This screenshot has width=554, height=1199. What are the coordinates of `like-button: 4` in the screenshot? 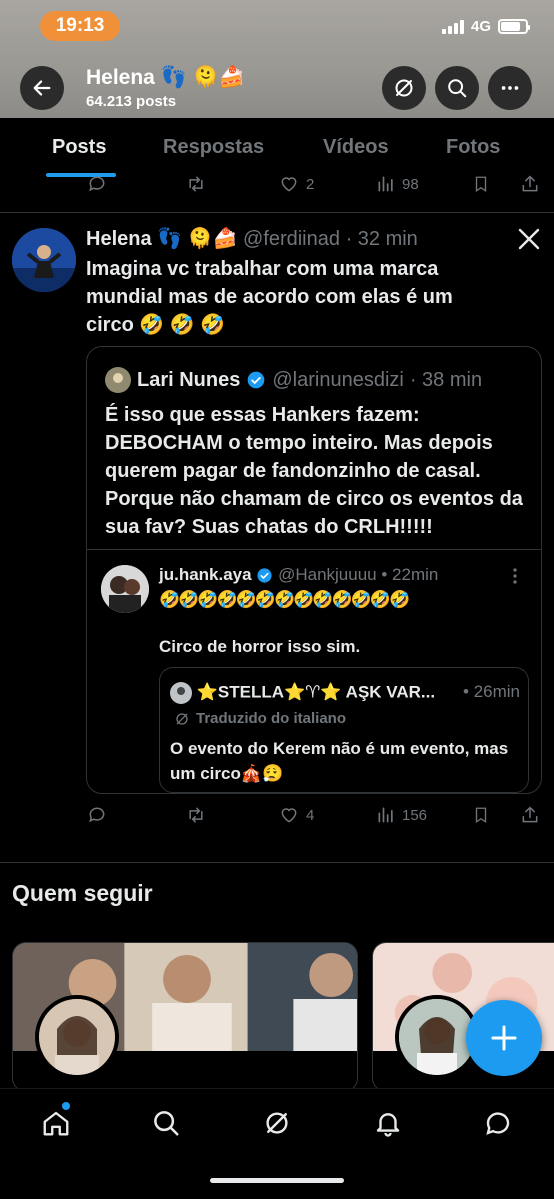 It's located at (296, 815).